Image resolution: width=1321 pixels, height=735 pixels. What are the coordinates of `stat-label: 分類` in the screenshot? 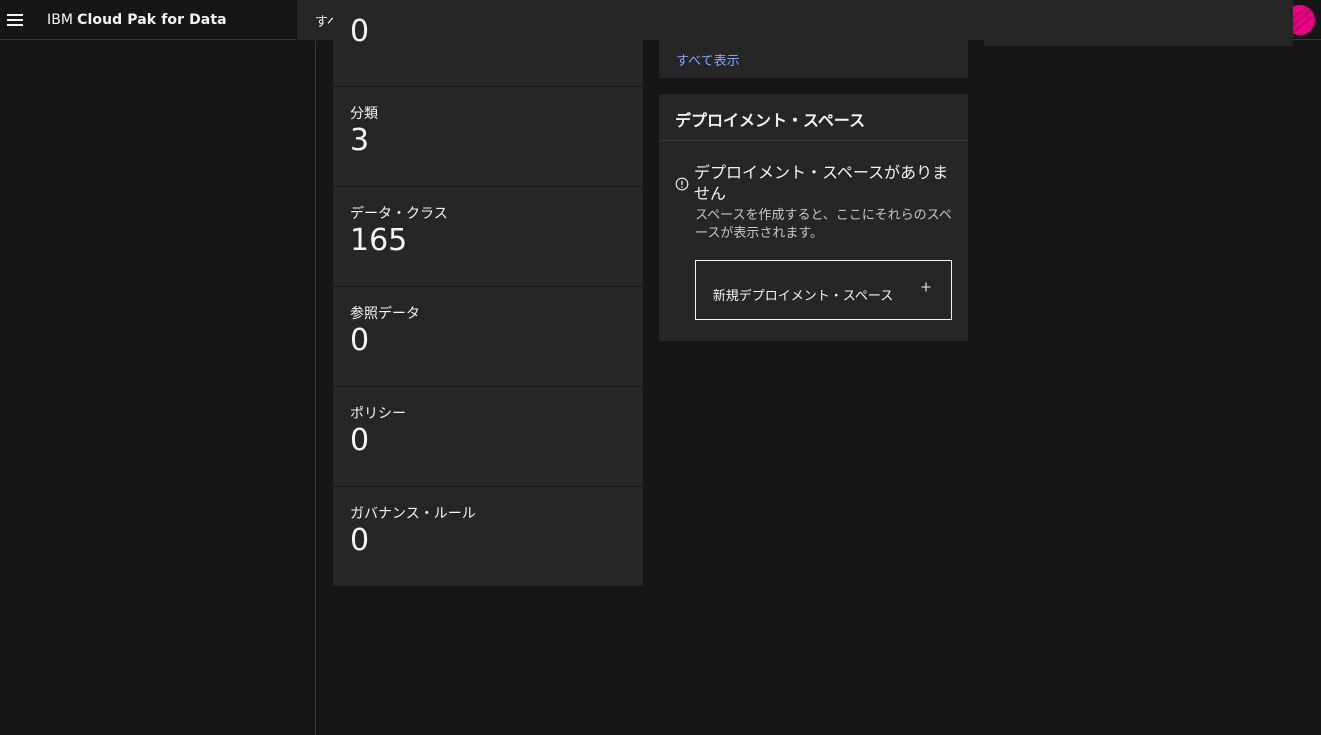 It's located at (364, 114).